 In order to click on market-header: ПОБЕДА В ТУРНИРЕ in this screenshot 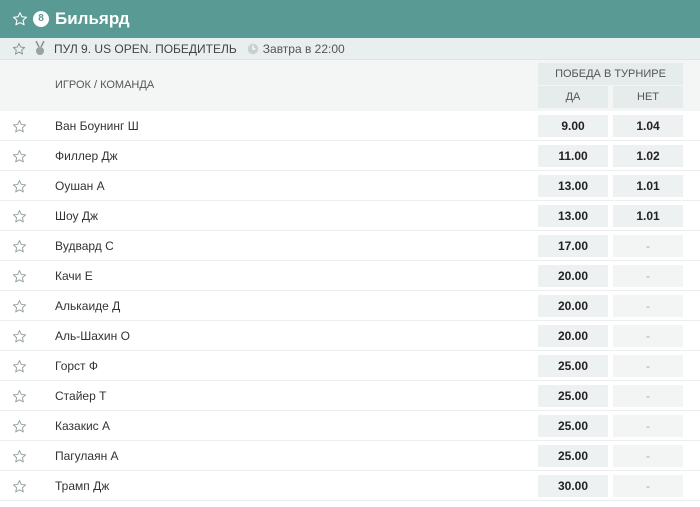, I will do `click(610, 74)`.